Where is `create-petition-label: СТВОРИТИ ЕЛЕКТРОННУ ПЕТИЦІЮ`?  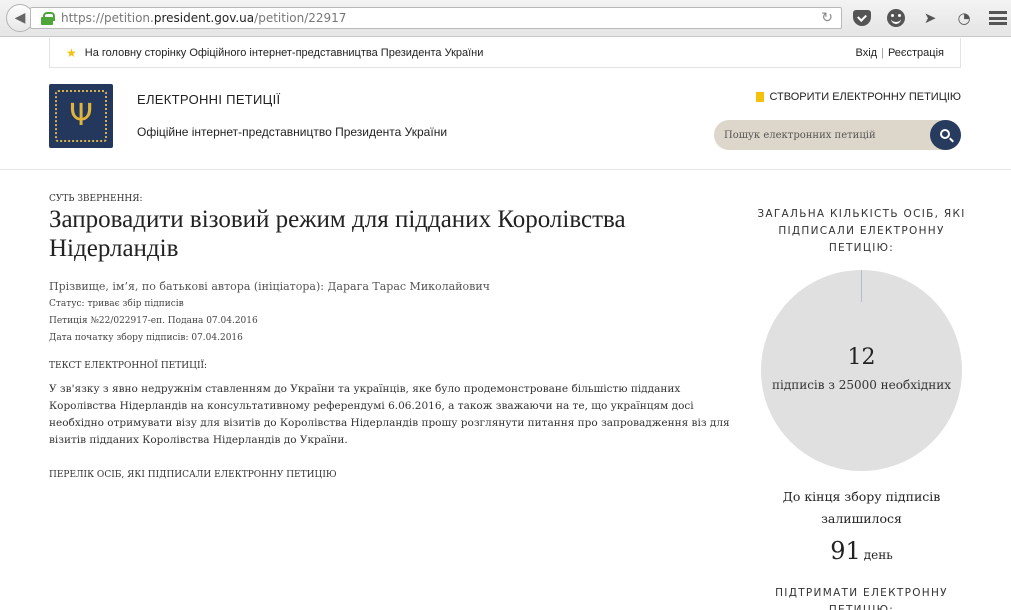 create-petition-label: СТВОРИТИ ЕЛЕКТРОННУ ПЕТИЦІЮ is located at coordinates (865, 97).